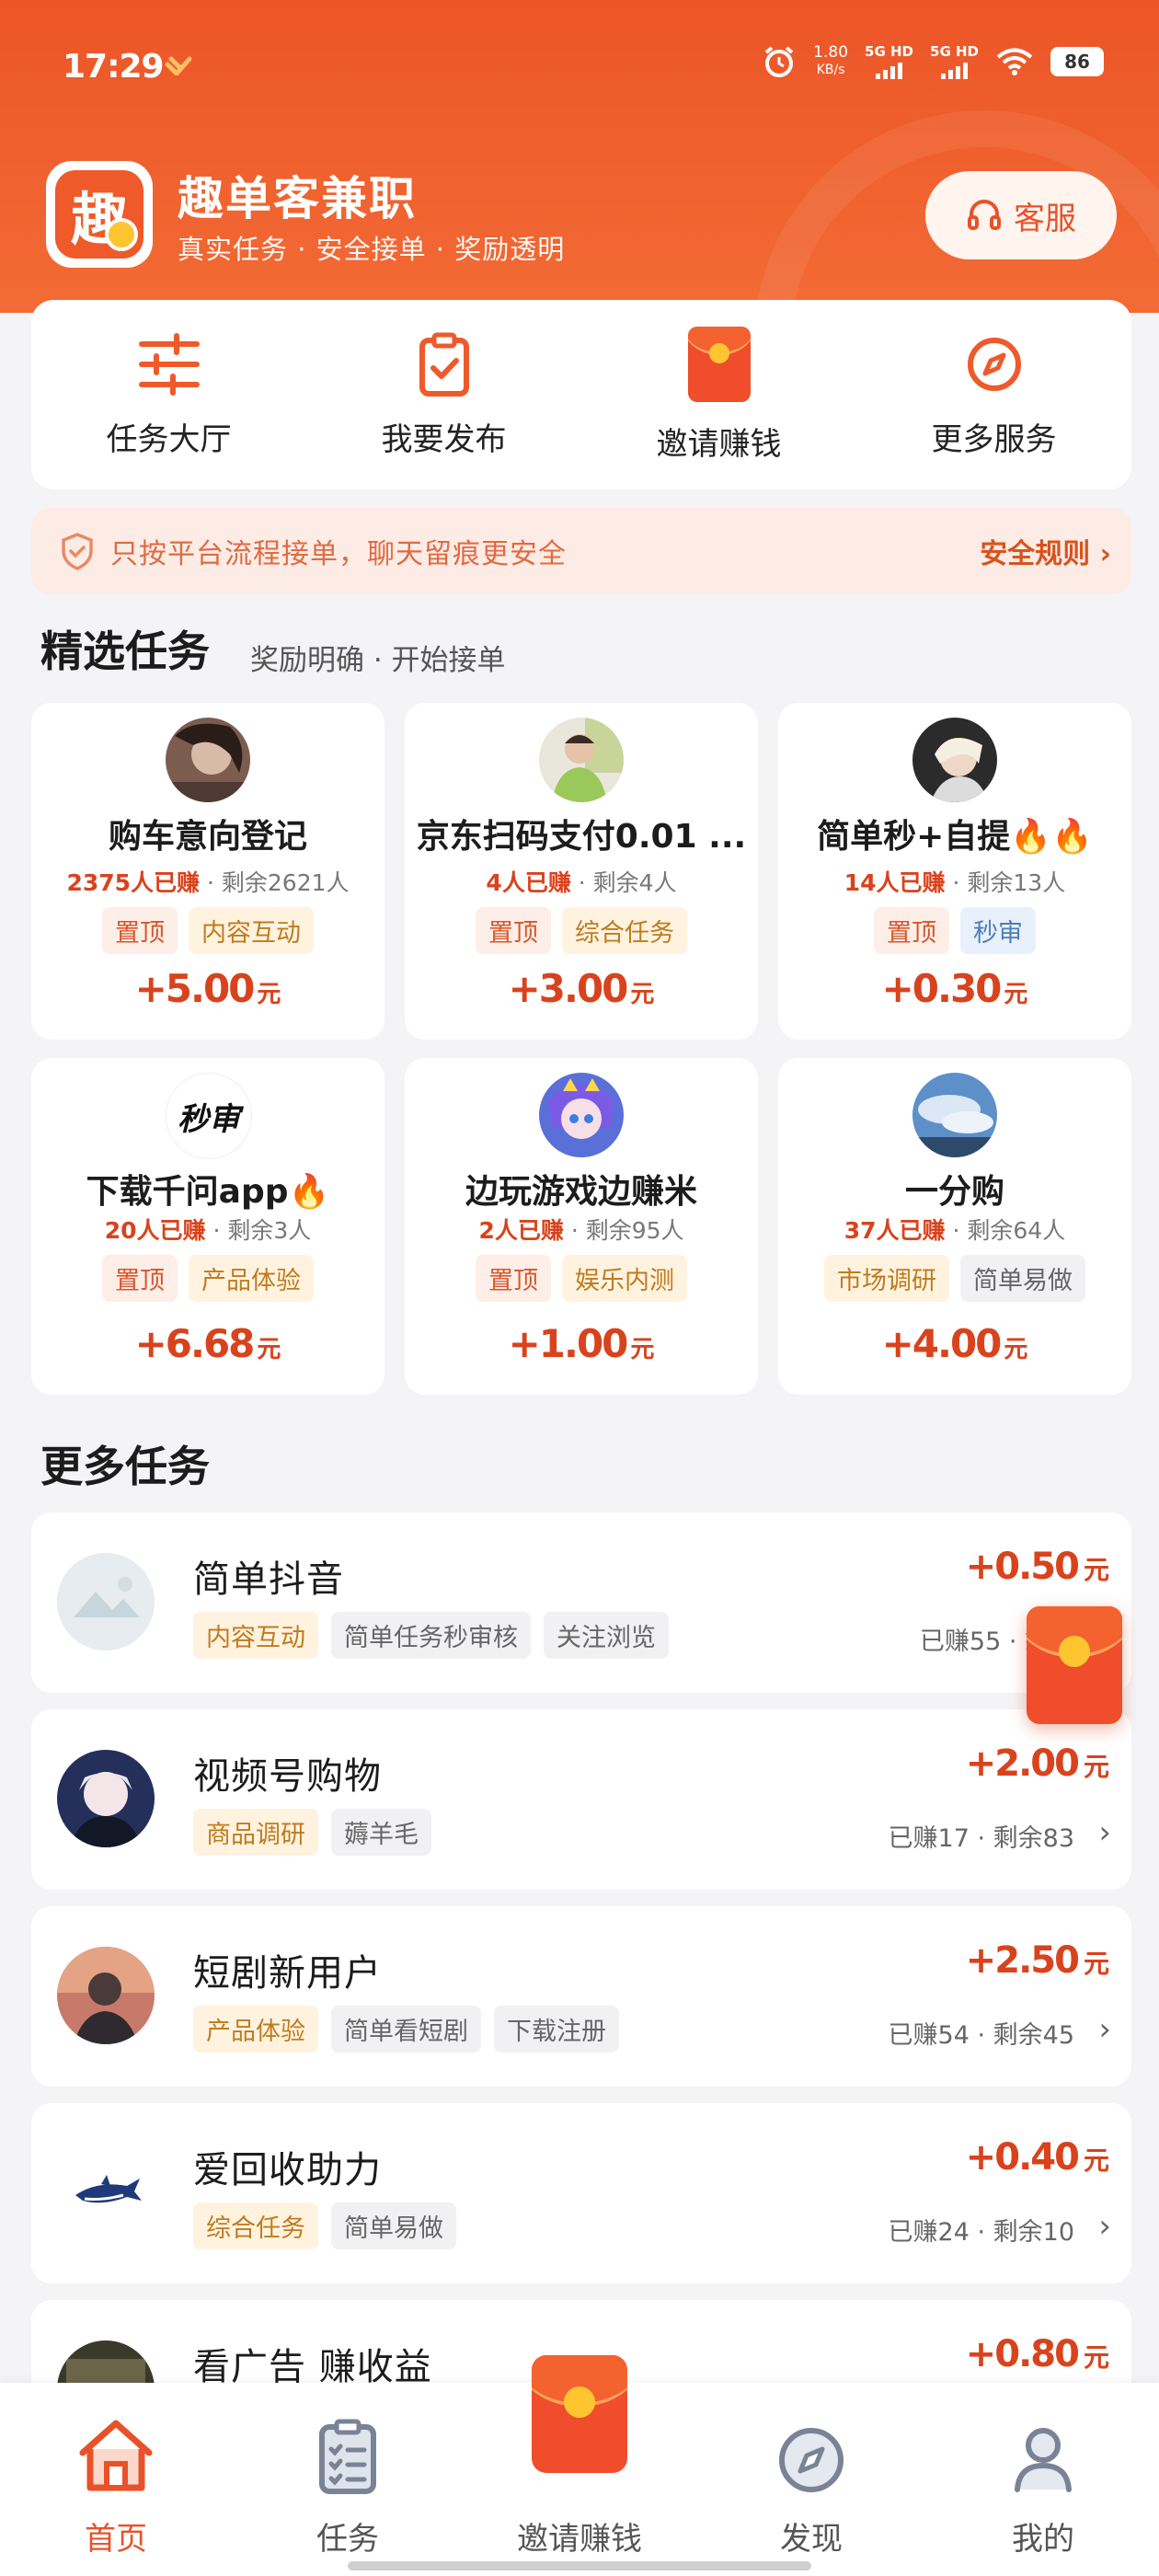 This screenshot has height=2576, width=1159. What do you see at coordinates (99, 214) in the screenshot?
I see `app-logo: 趣` at bounding box center [99, 214].